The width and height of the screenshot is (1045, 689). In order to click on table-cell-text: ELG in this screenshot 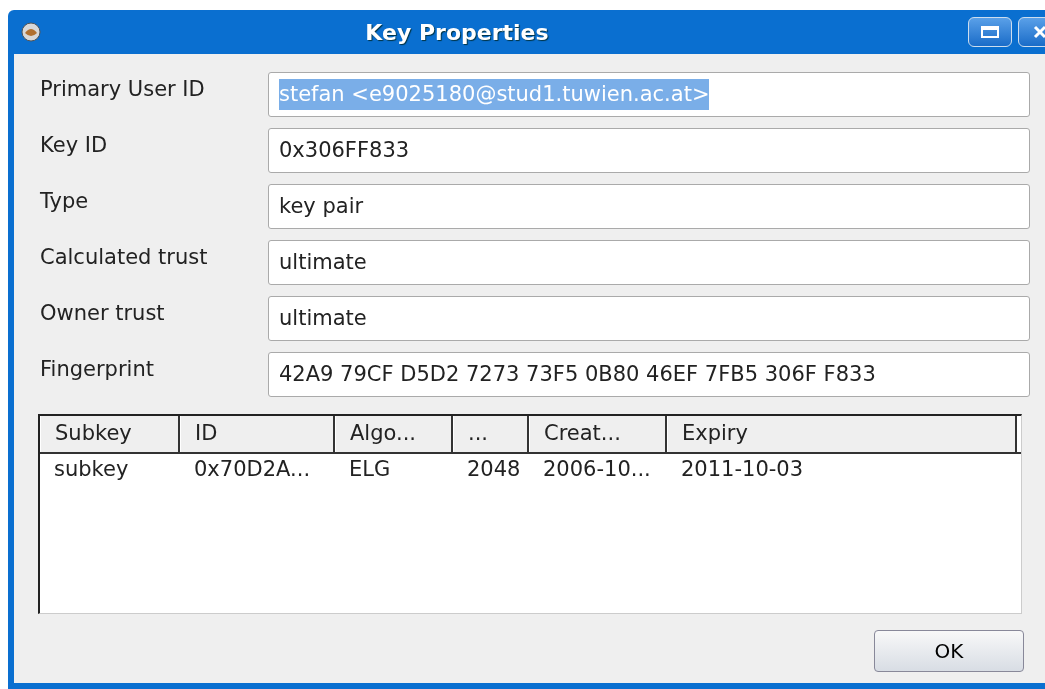, I will do `click(370, 469)`.